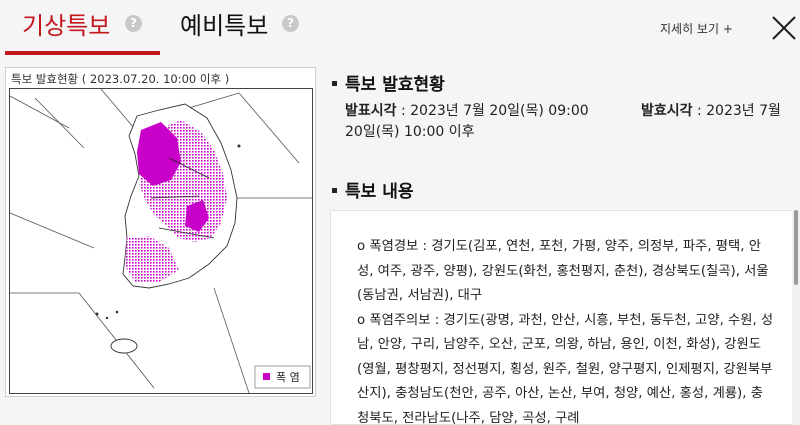  I want to click on tab-weather-warning: 기상특보, so click(66, 23).